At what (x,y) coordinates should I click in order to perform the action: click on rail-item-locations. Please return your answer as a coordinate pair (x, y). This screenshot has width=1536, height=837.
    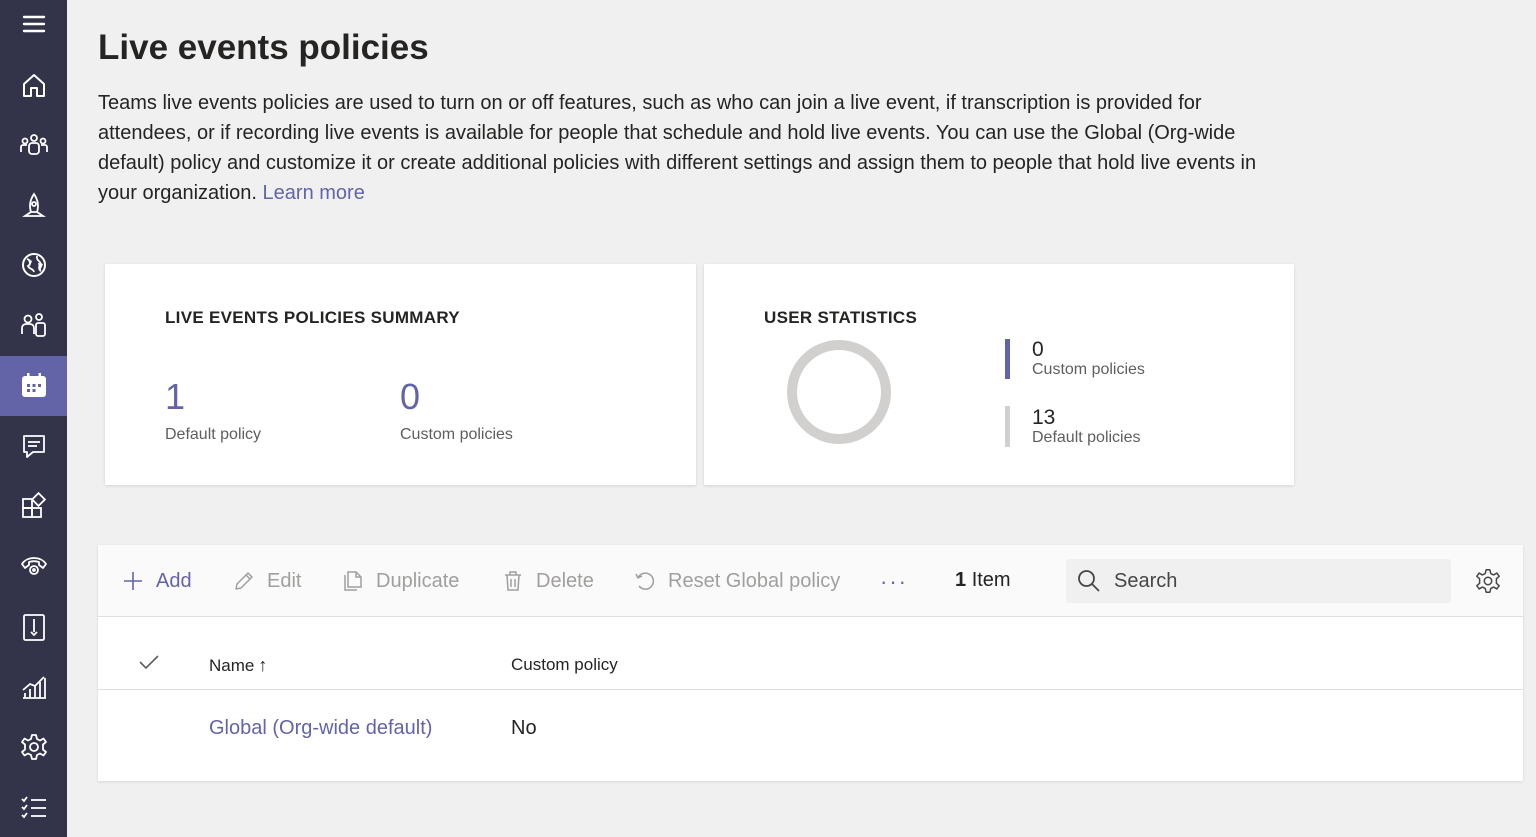
    Looking at the image, I should click on (33, 265).